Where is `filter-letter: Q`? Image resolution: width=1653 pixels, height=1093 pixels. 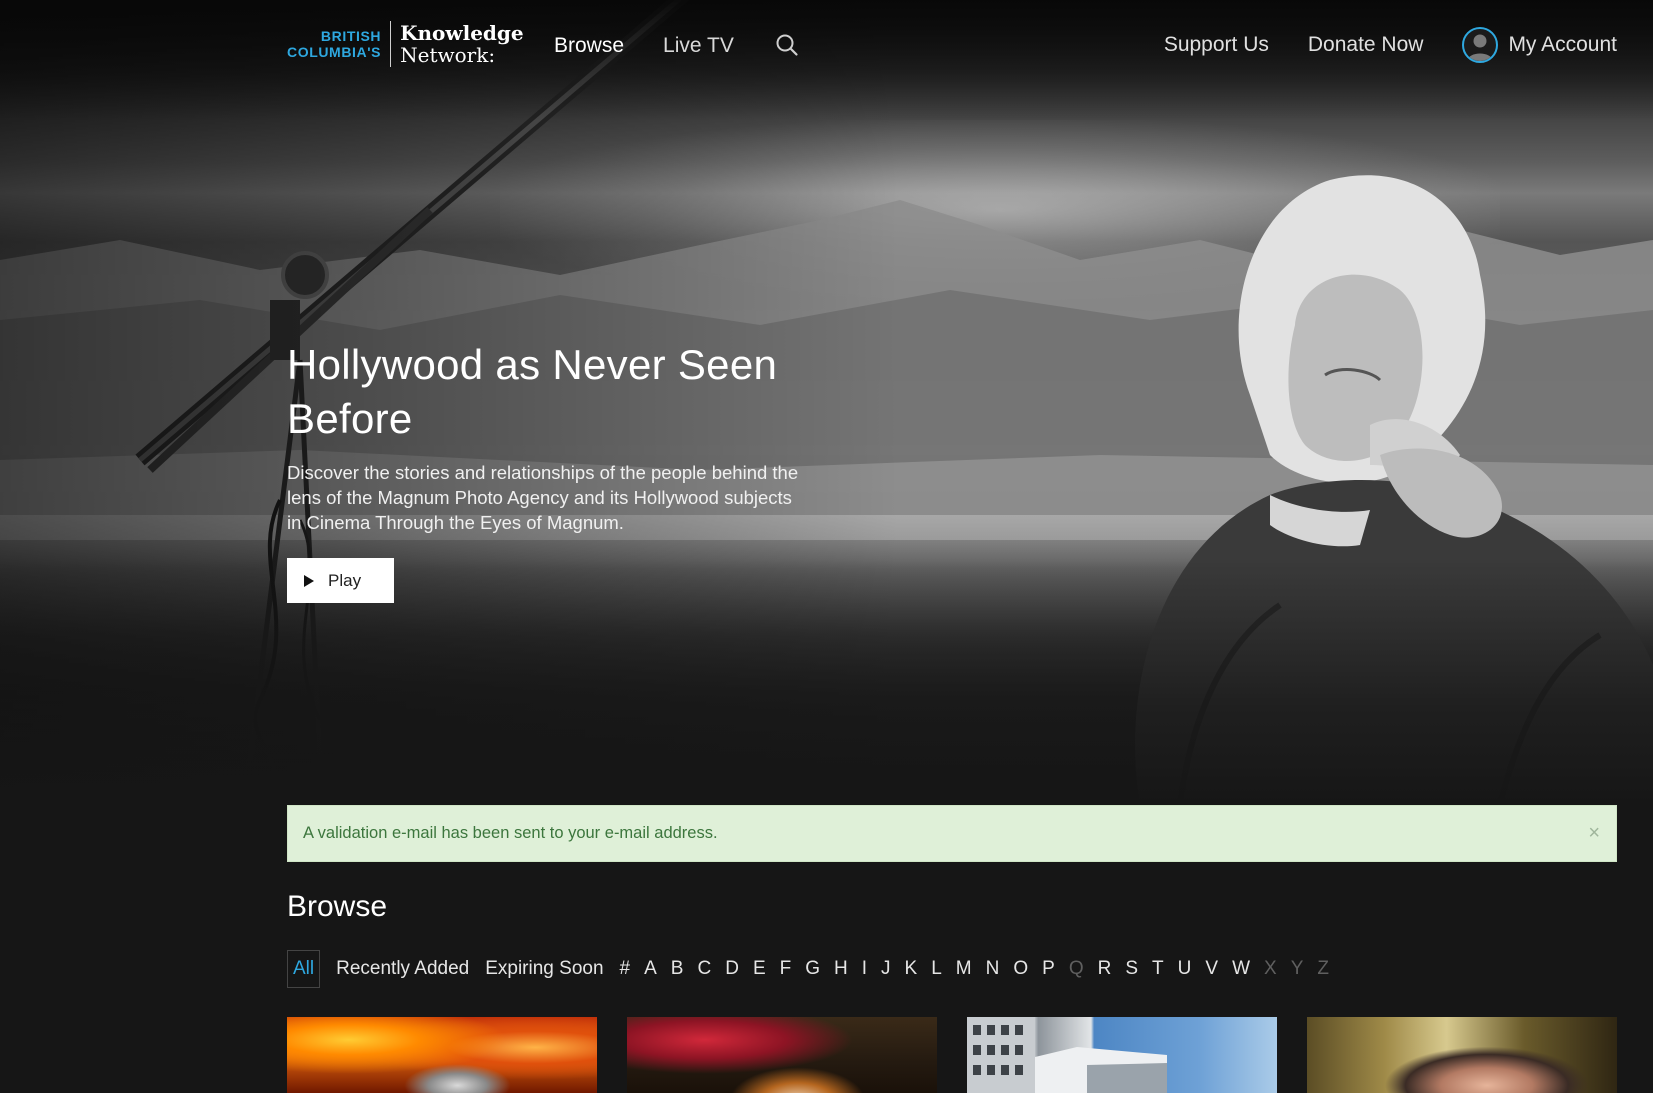 filter-letter: Q is located at coordinates (1076, 968).